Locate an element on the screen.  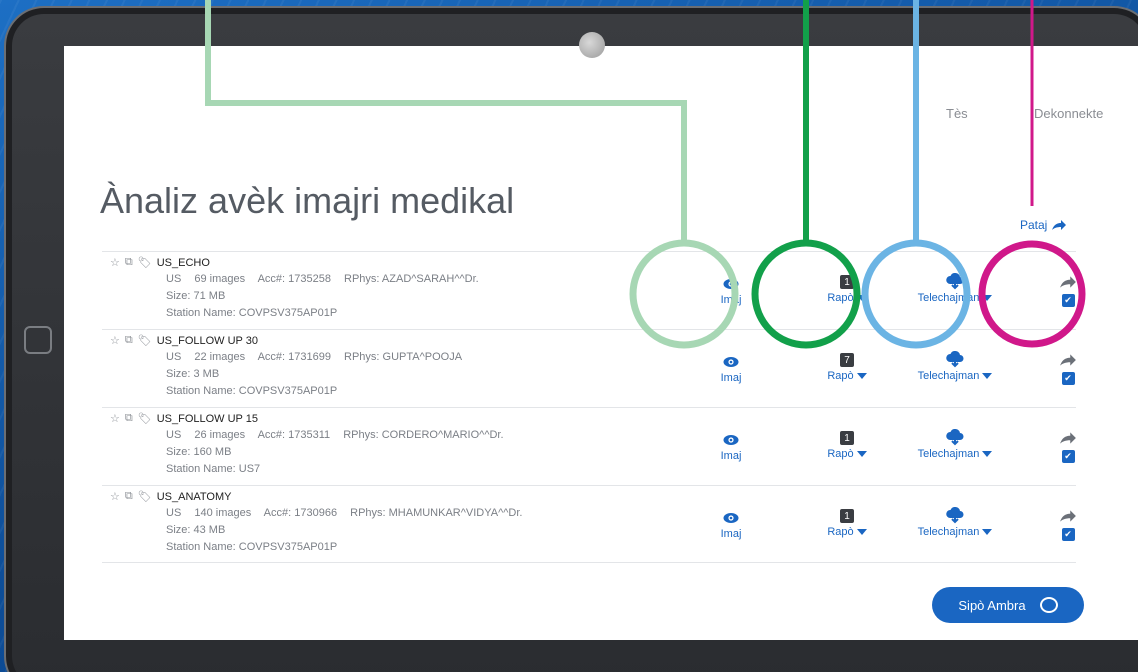
study-size: Size: 43 MB is located at coordinates (196, 530).